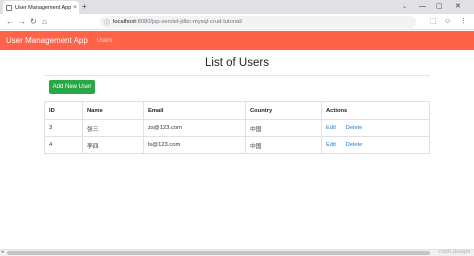 The width and height of the screenshot is (474, 256). Describe the element at coordinates (44, 22) in the screenshot. I see `home-icon: ⌂` at that location.